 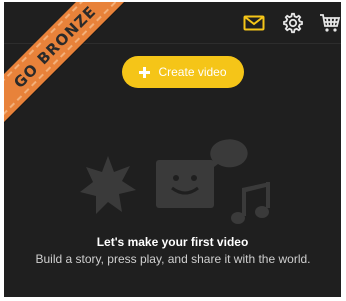 What do you see at coordinates (108, 185) in the screenshot?
I see `starburst-icon` at bounding box center [108, 185].